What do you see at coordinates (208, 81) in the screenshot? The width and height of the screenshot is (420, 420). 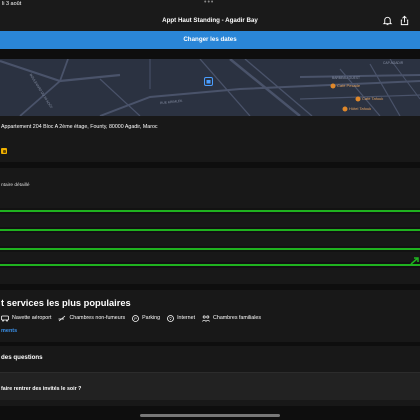 I see `property-marker-icon` at bounding box center [208, 81].